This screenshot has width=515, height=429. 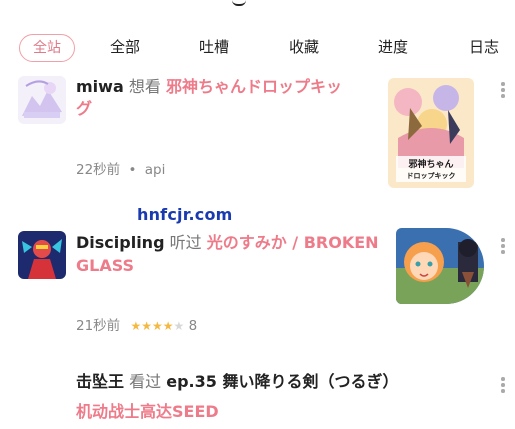 What do you see at coordinates (393, 47) in the screenshot?
I see `tab-progress: 进度` at bounding box center [393, 47].